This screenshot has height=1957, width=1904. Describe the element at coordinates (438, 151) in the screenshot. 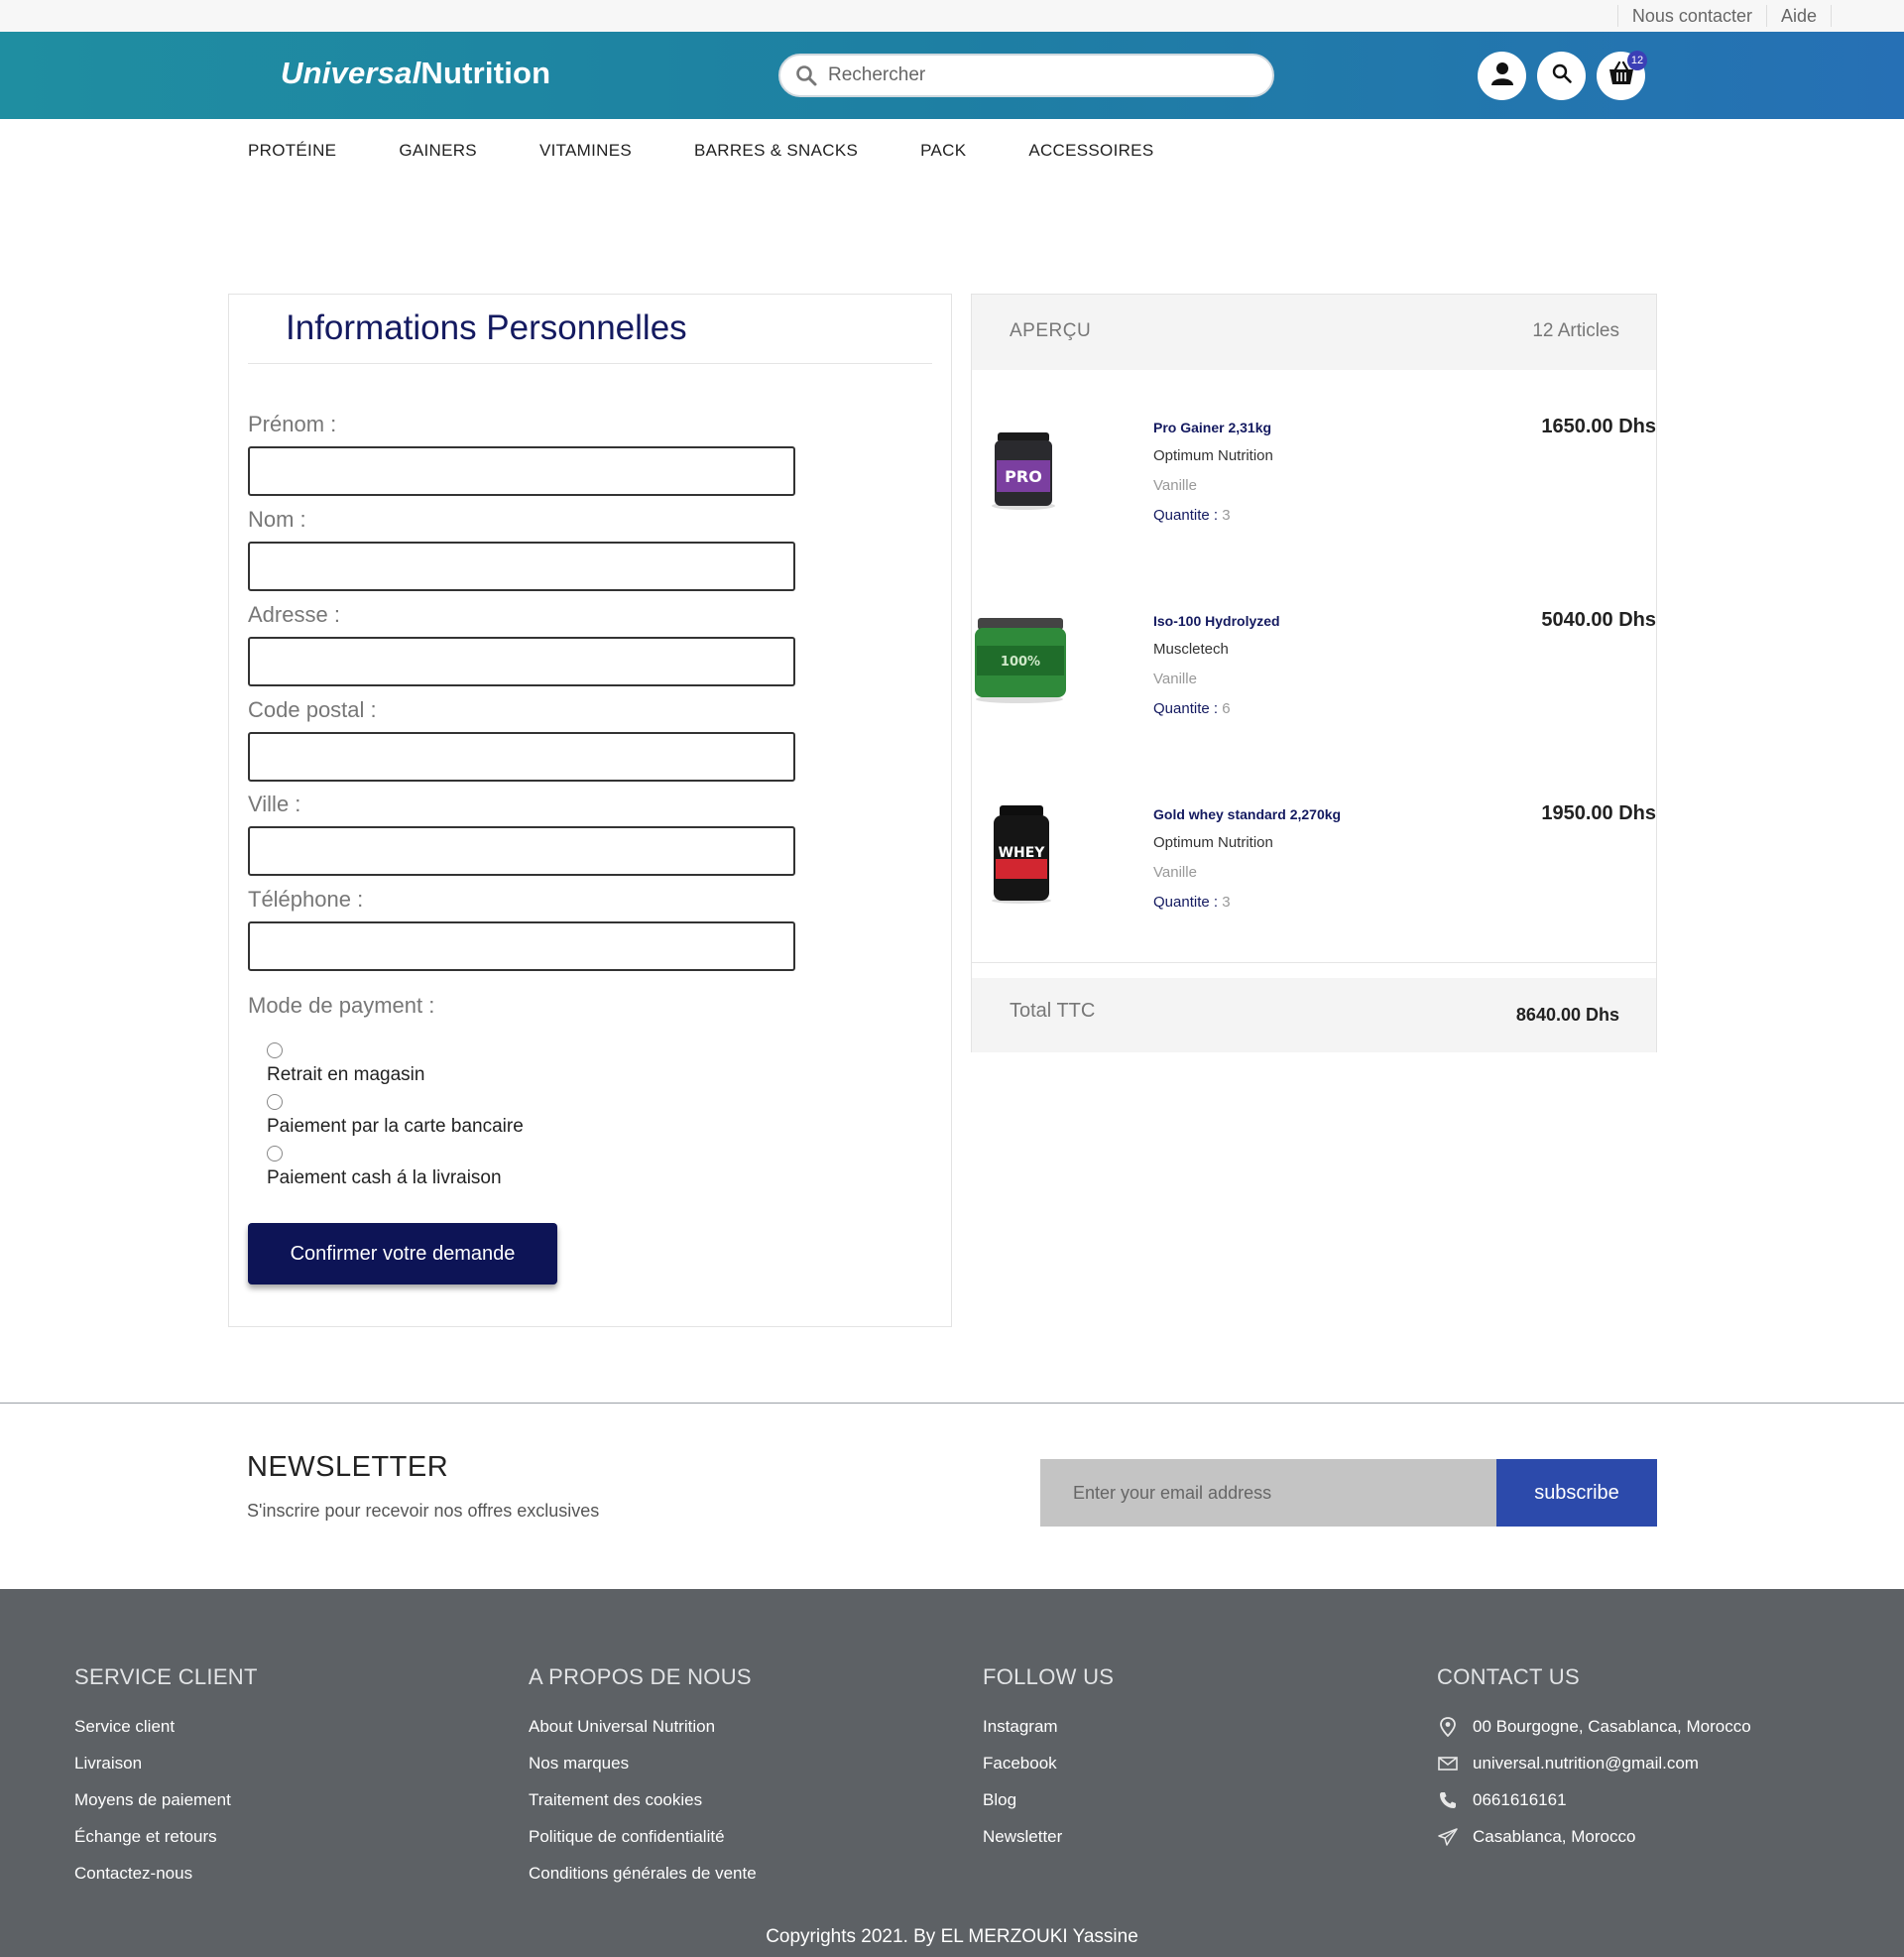

I see `nav-gainers: GAINERS` at that location.